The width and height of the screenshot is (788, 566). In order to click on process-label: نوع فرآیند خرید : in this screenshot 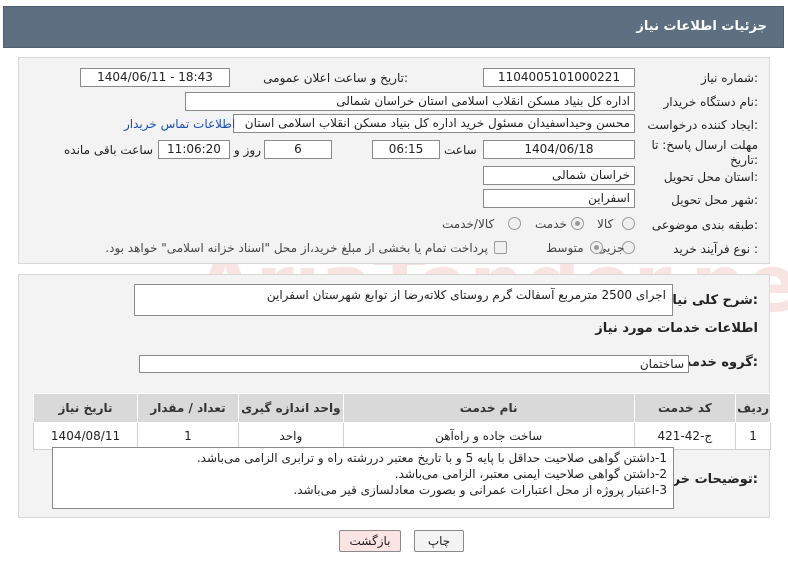, I will do `click(715, 249)`.